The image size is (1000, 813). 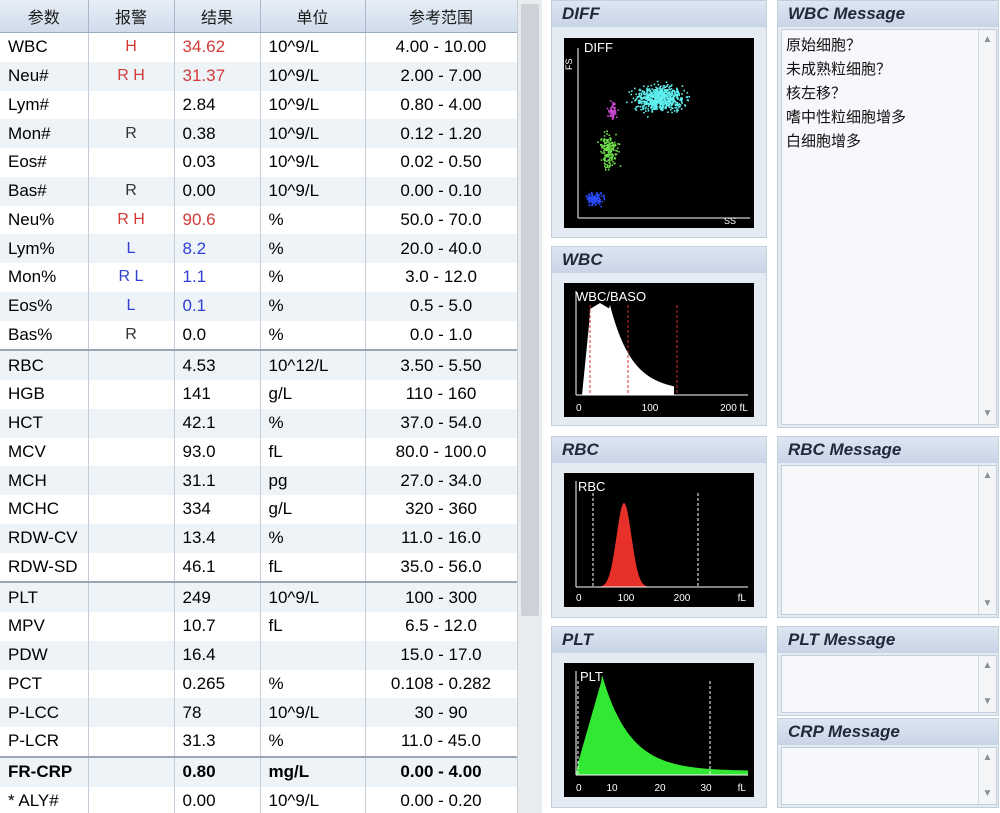 I want to click on param-cell: Eos%, so click(x=44, y=306).